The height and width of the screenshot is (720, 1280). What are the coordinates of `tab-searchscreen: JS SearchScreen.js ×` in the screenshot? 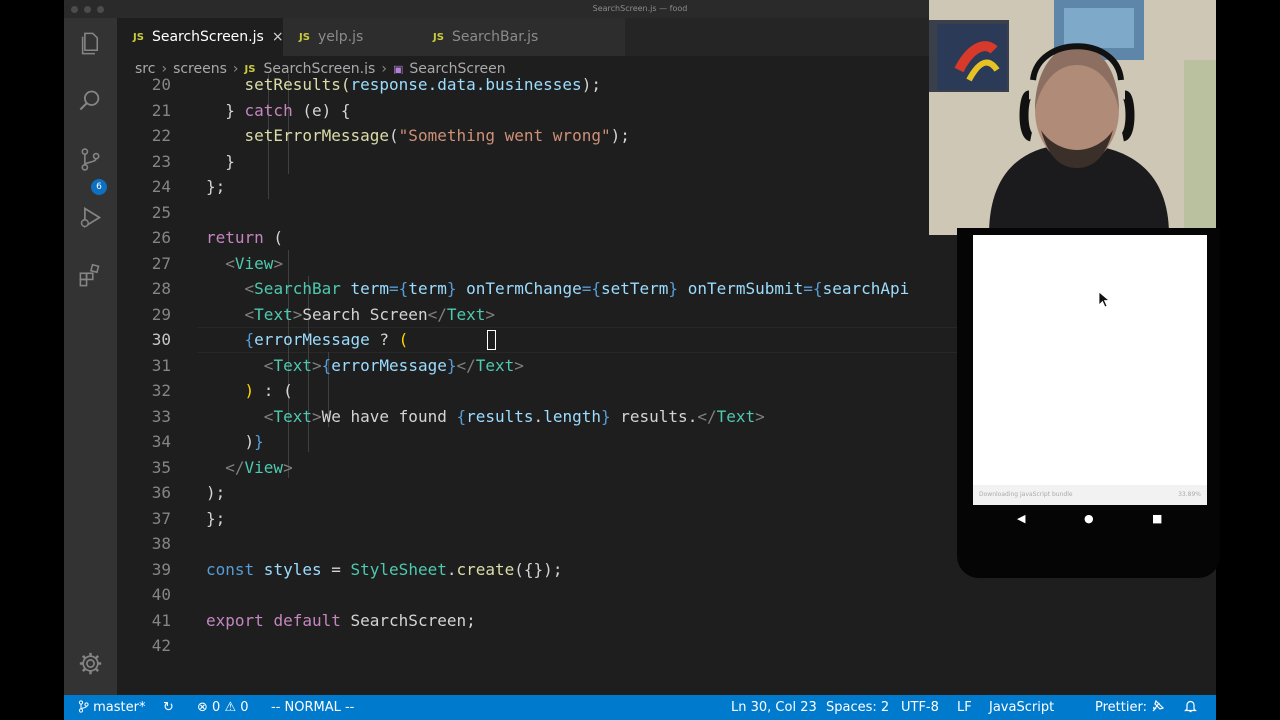 It's located at (200, 37).